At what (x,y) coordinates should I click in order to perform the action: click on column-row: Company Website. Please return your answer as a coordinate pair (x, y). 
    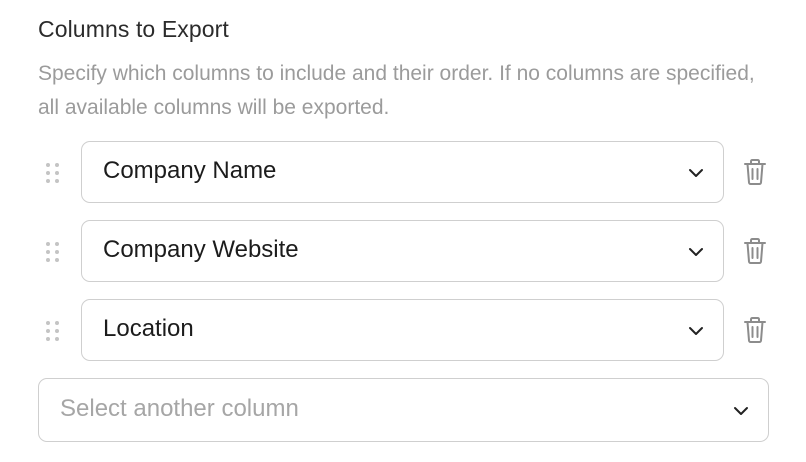
    Looking at the image, I should click on (408, 252).